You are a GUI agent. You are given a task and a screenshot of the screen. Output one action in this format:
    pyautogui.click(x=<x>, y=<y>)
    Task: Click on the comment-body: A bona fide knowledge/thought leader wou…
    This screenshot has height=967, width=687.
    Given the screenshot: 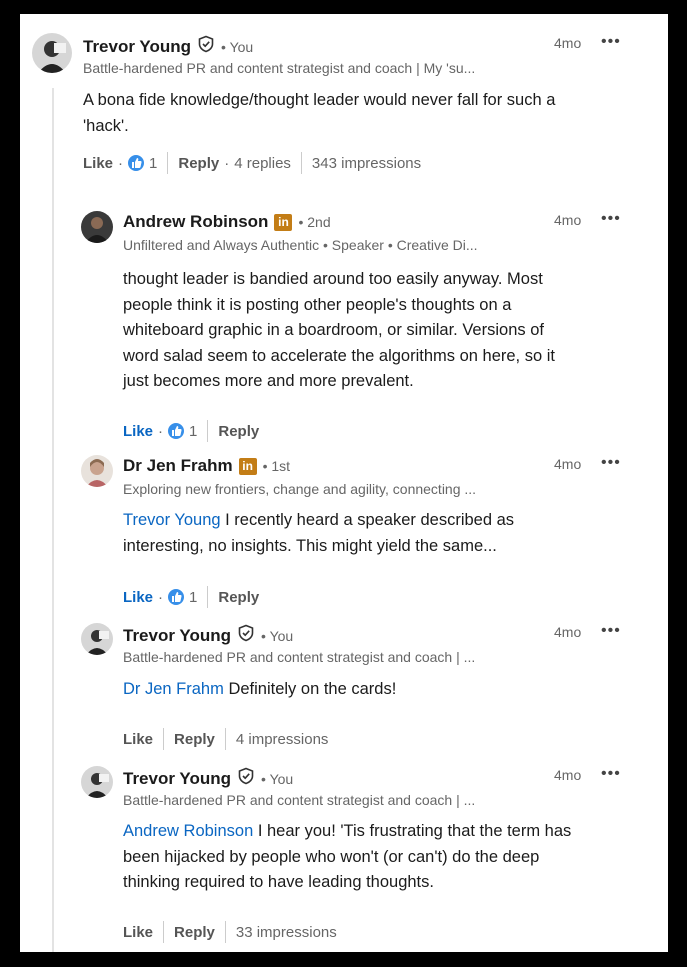 What is the action you would take?
    pyautogui.click(x=319, y=113)
    